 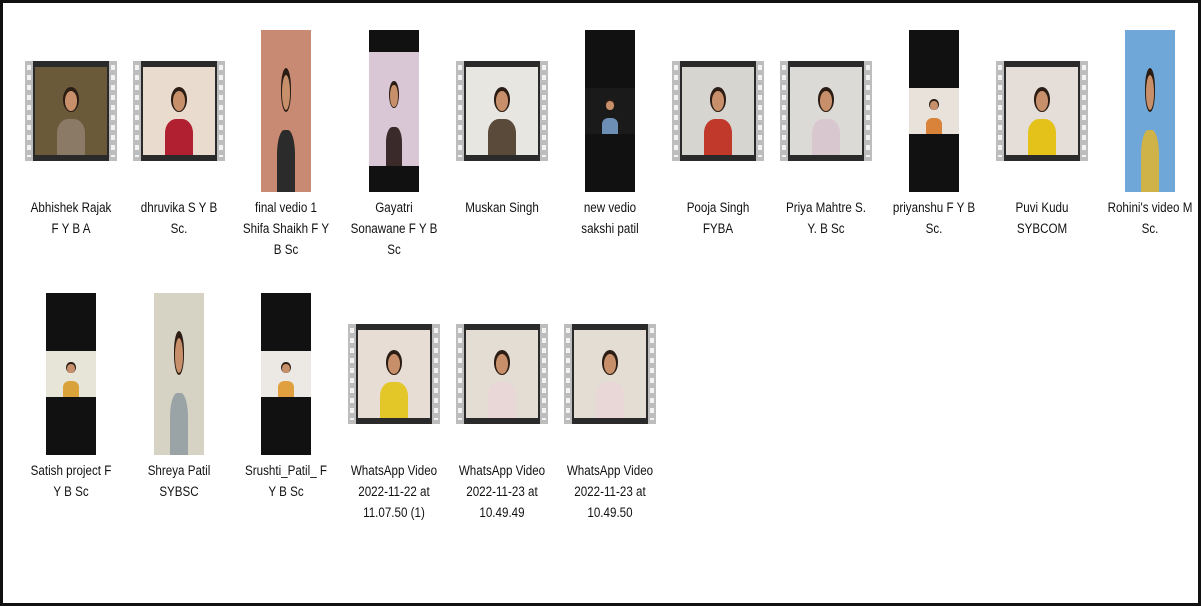 I want to click on file-name-label: Shreya Patil SYBSC, so click(x=179, y=481).